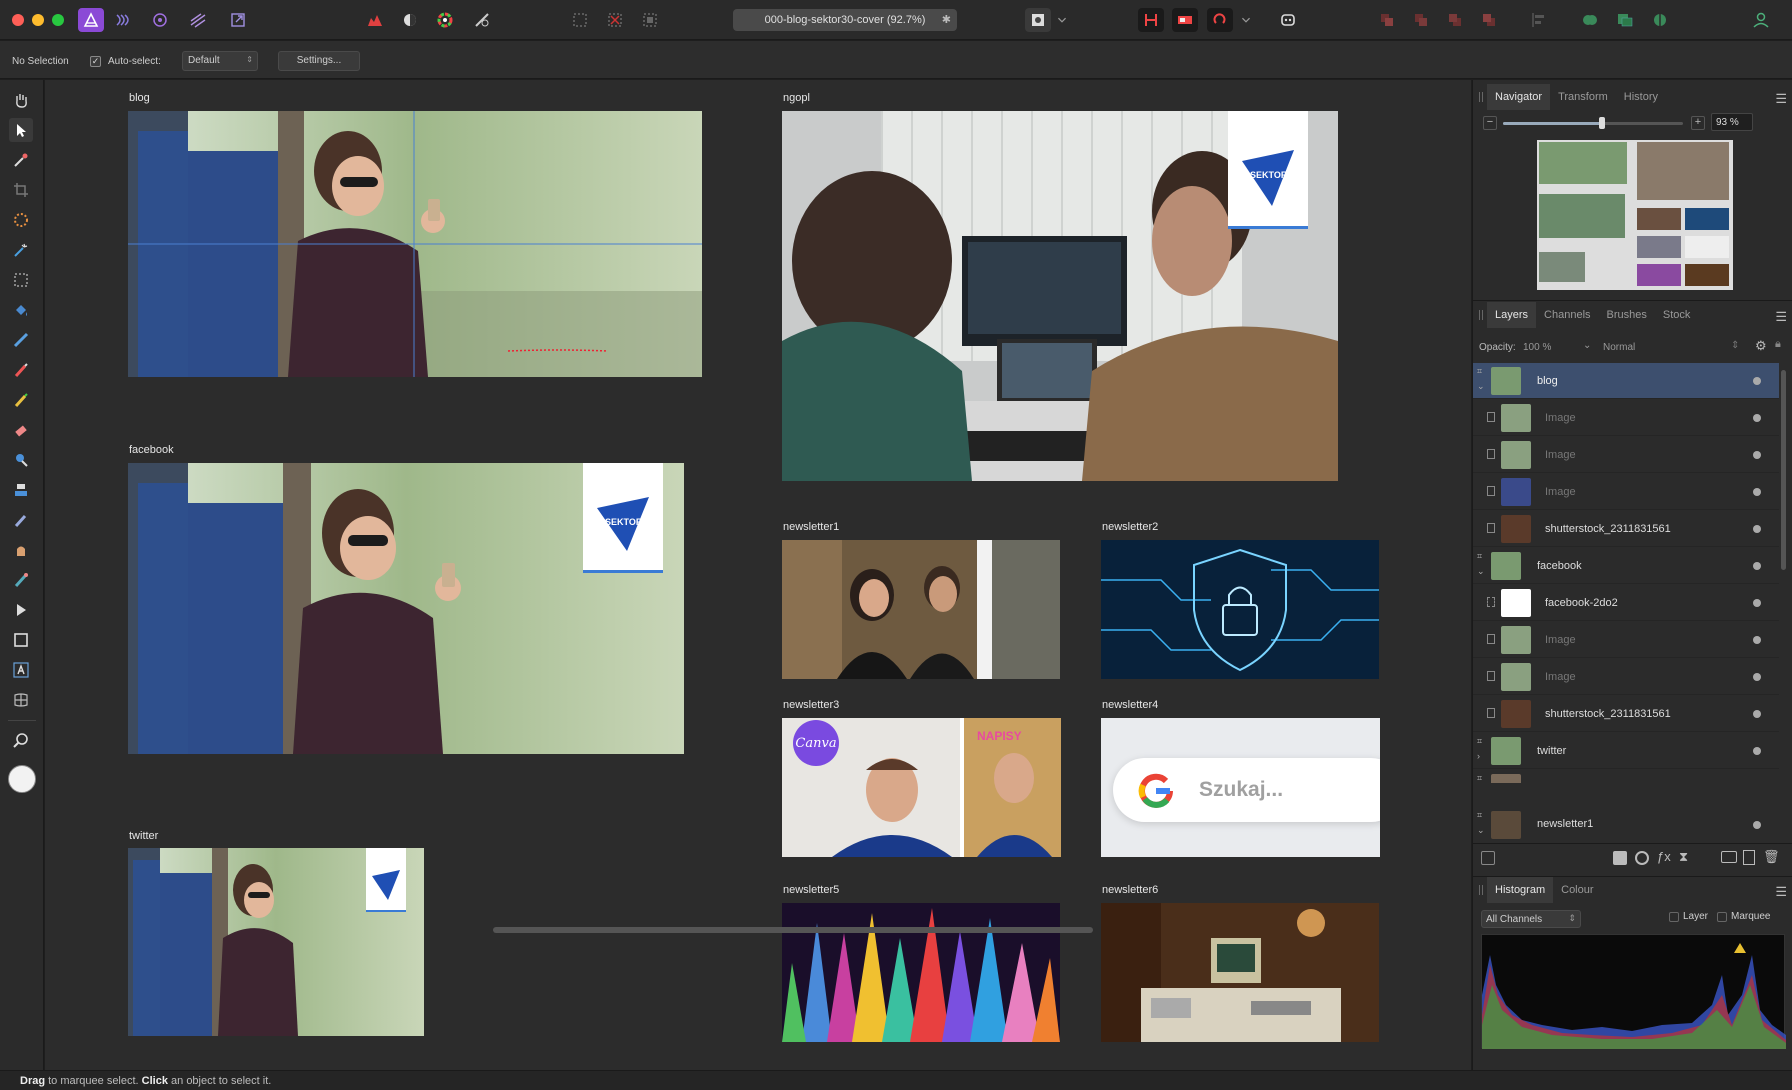  I want to click on navigator-preview, so click(1635, 215).